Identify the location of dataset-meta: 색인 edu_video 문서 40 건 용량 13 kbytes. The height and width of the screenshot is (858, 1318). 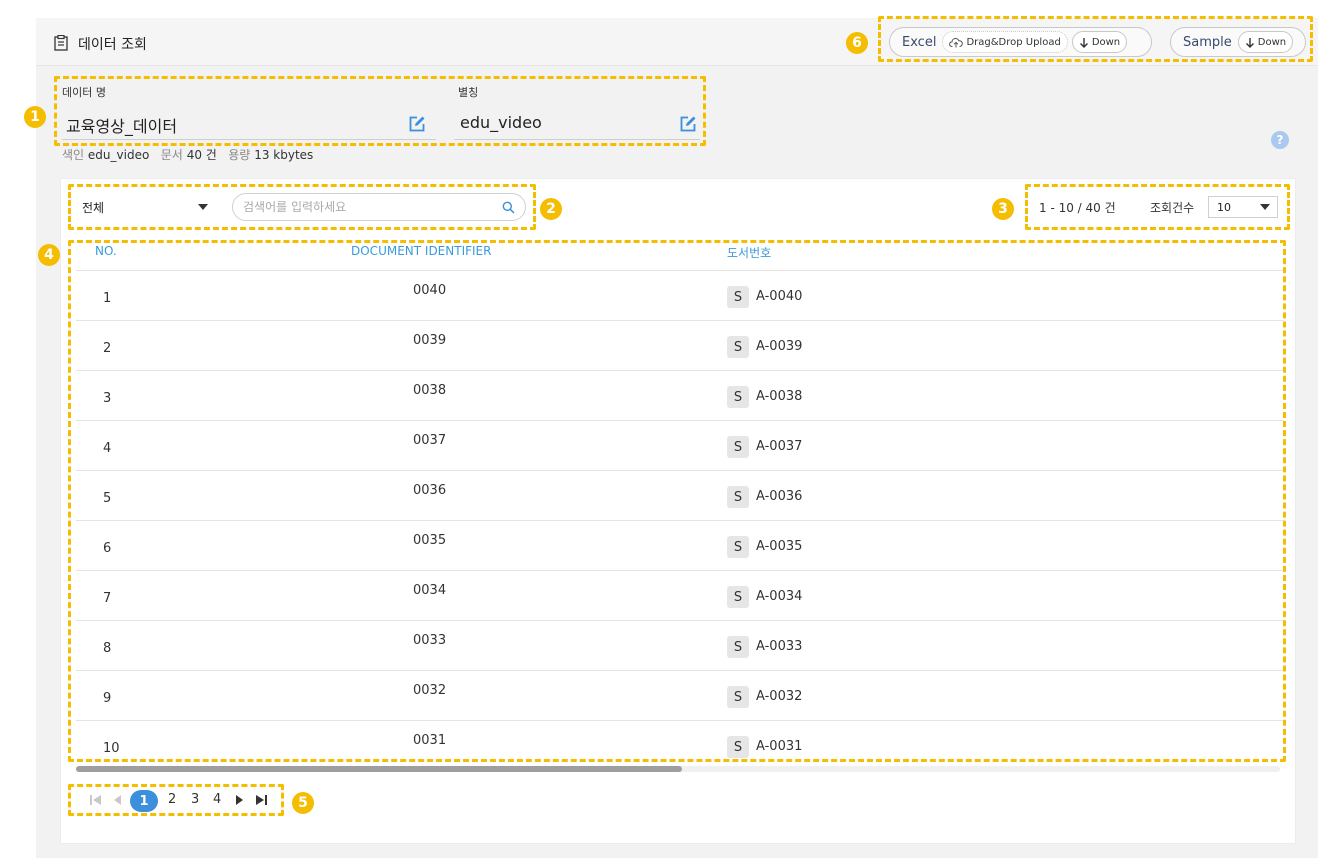
(187, 154).